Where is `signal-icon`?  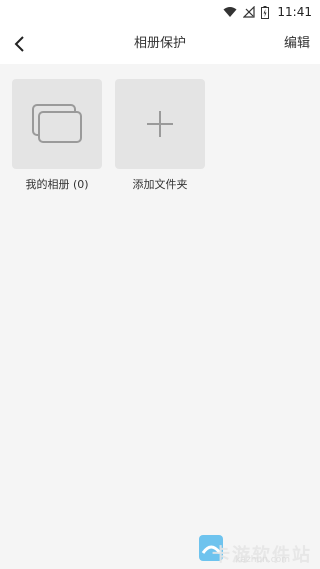 signal-icon is located at coordinates (249, 12).